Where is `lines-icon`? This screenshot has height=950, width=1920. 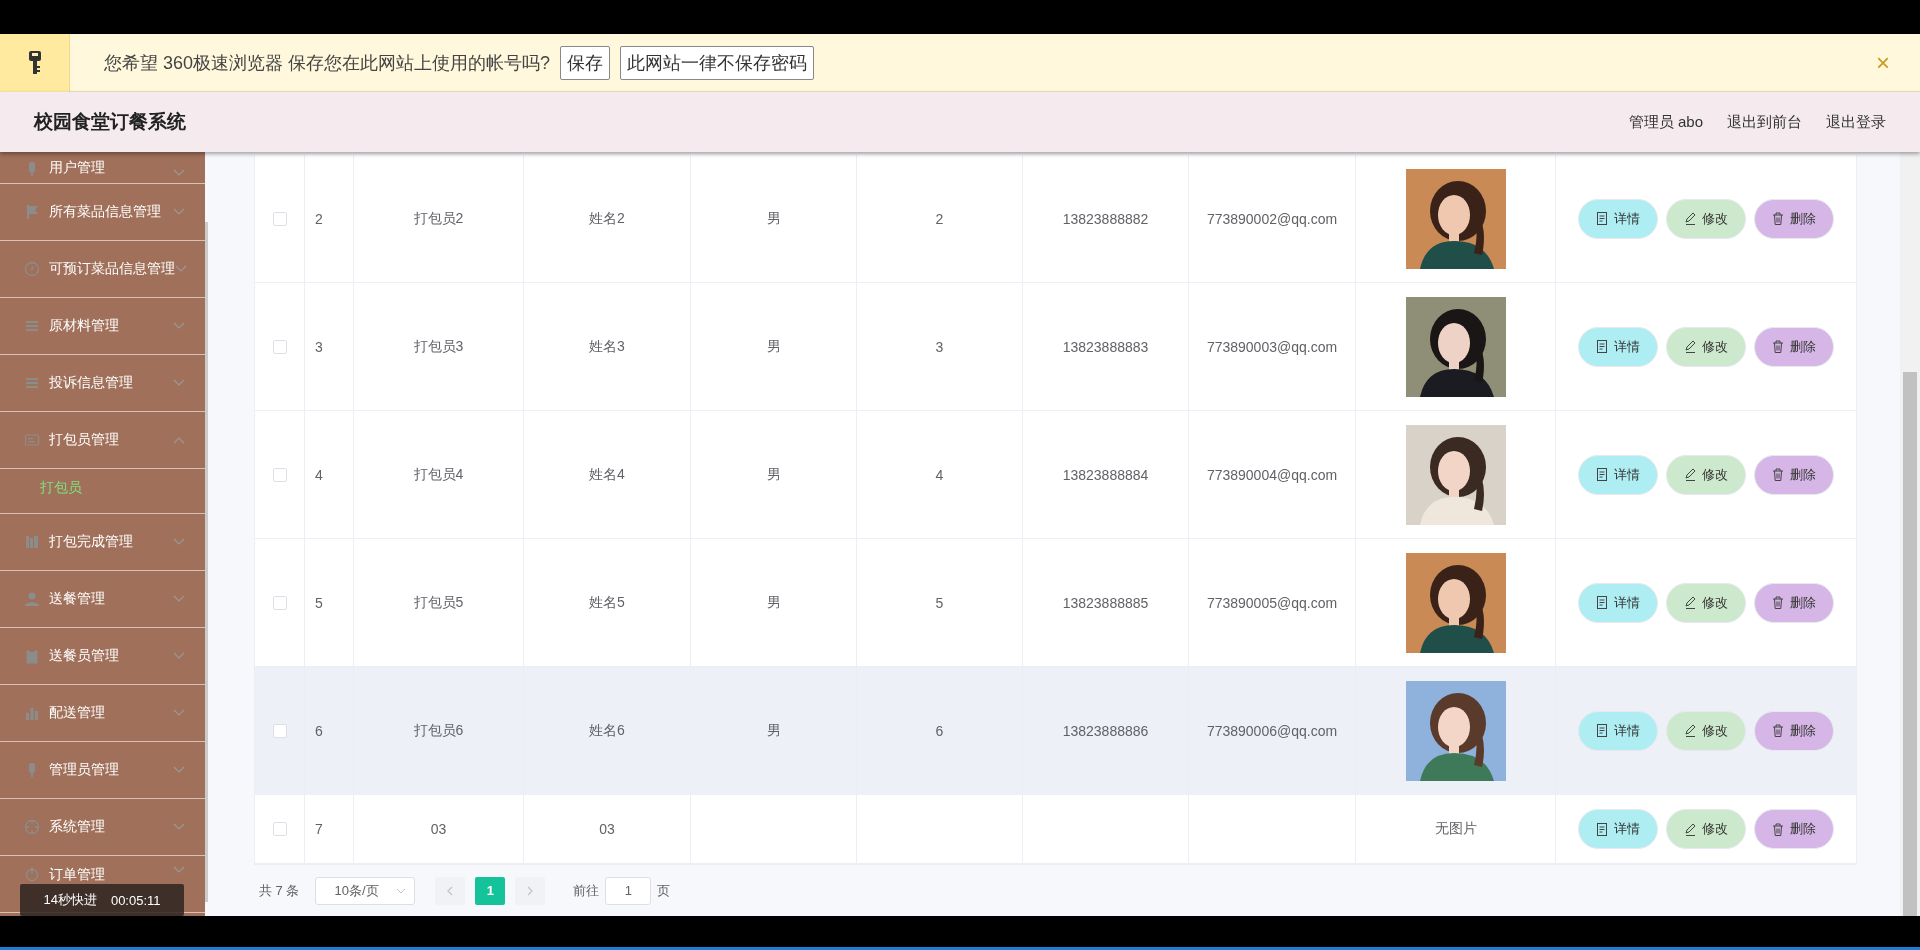 lines-icon is located at coordinates (32, 326).